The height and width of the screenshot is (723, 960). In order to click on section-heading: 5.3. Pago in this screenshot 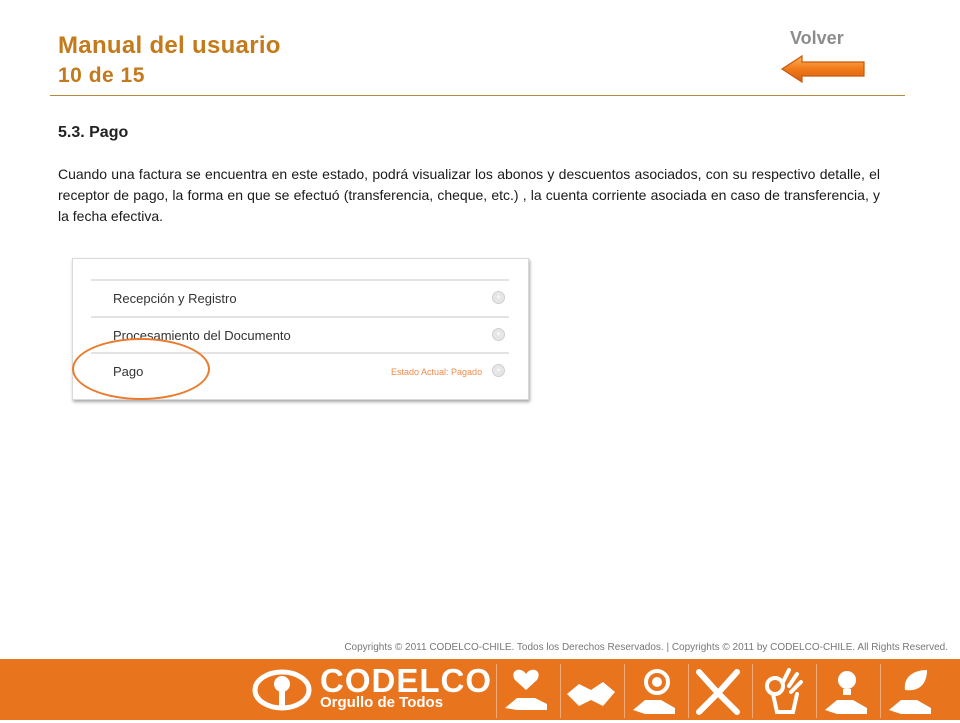, I will do `click(93, 132)`.